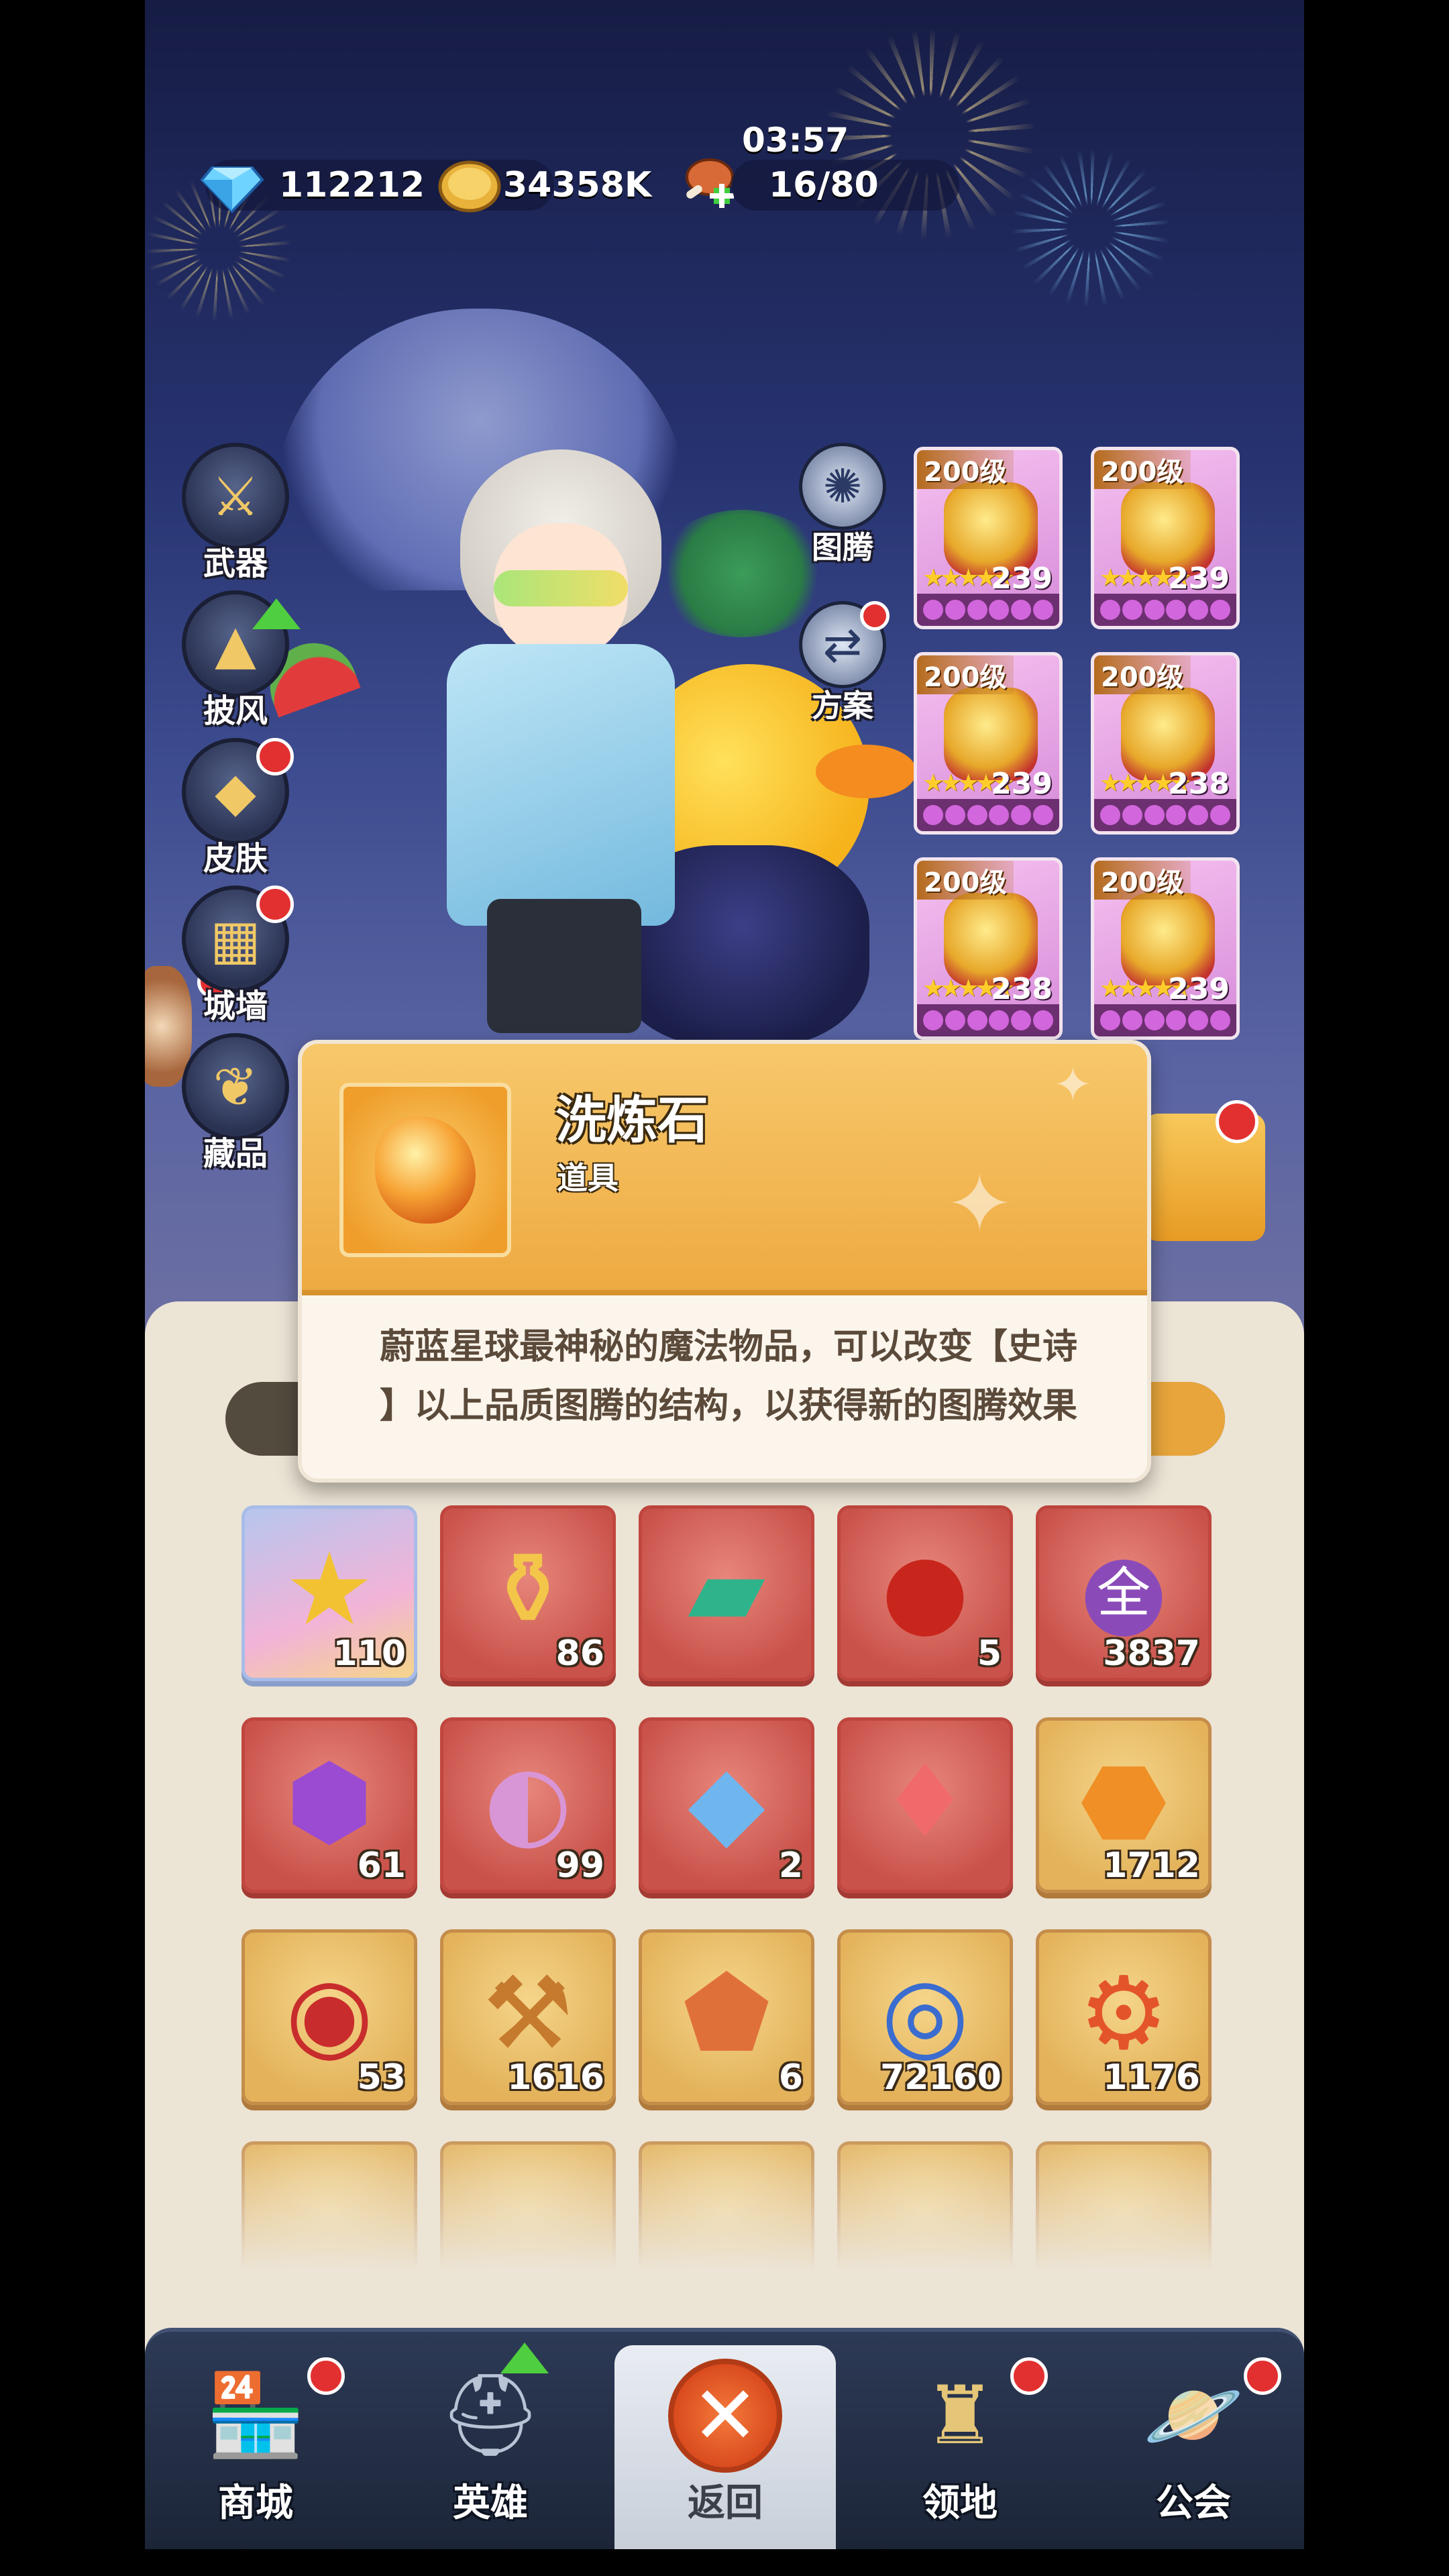 Image resolution: width=1449 pixels, height=2576 pixels. I want to click on tooltip-item-frame, so click(425, 1170).